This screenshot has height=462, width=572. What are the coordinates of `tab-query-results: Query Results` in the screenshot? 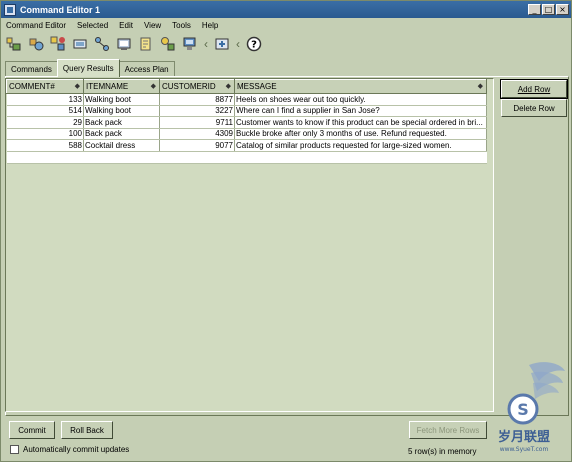 It's located at (88, 68).